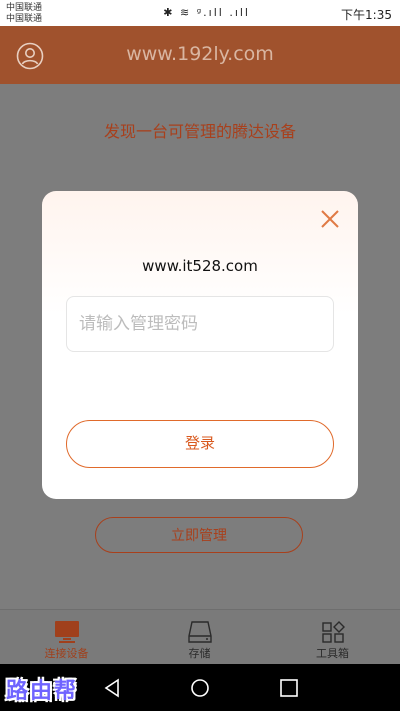 This screenshot has height=711, width=400. I want to click on carrier-label-2: 中国联通, so click(24, 19).